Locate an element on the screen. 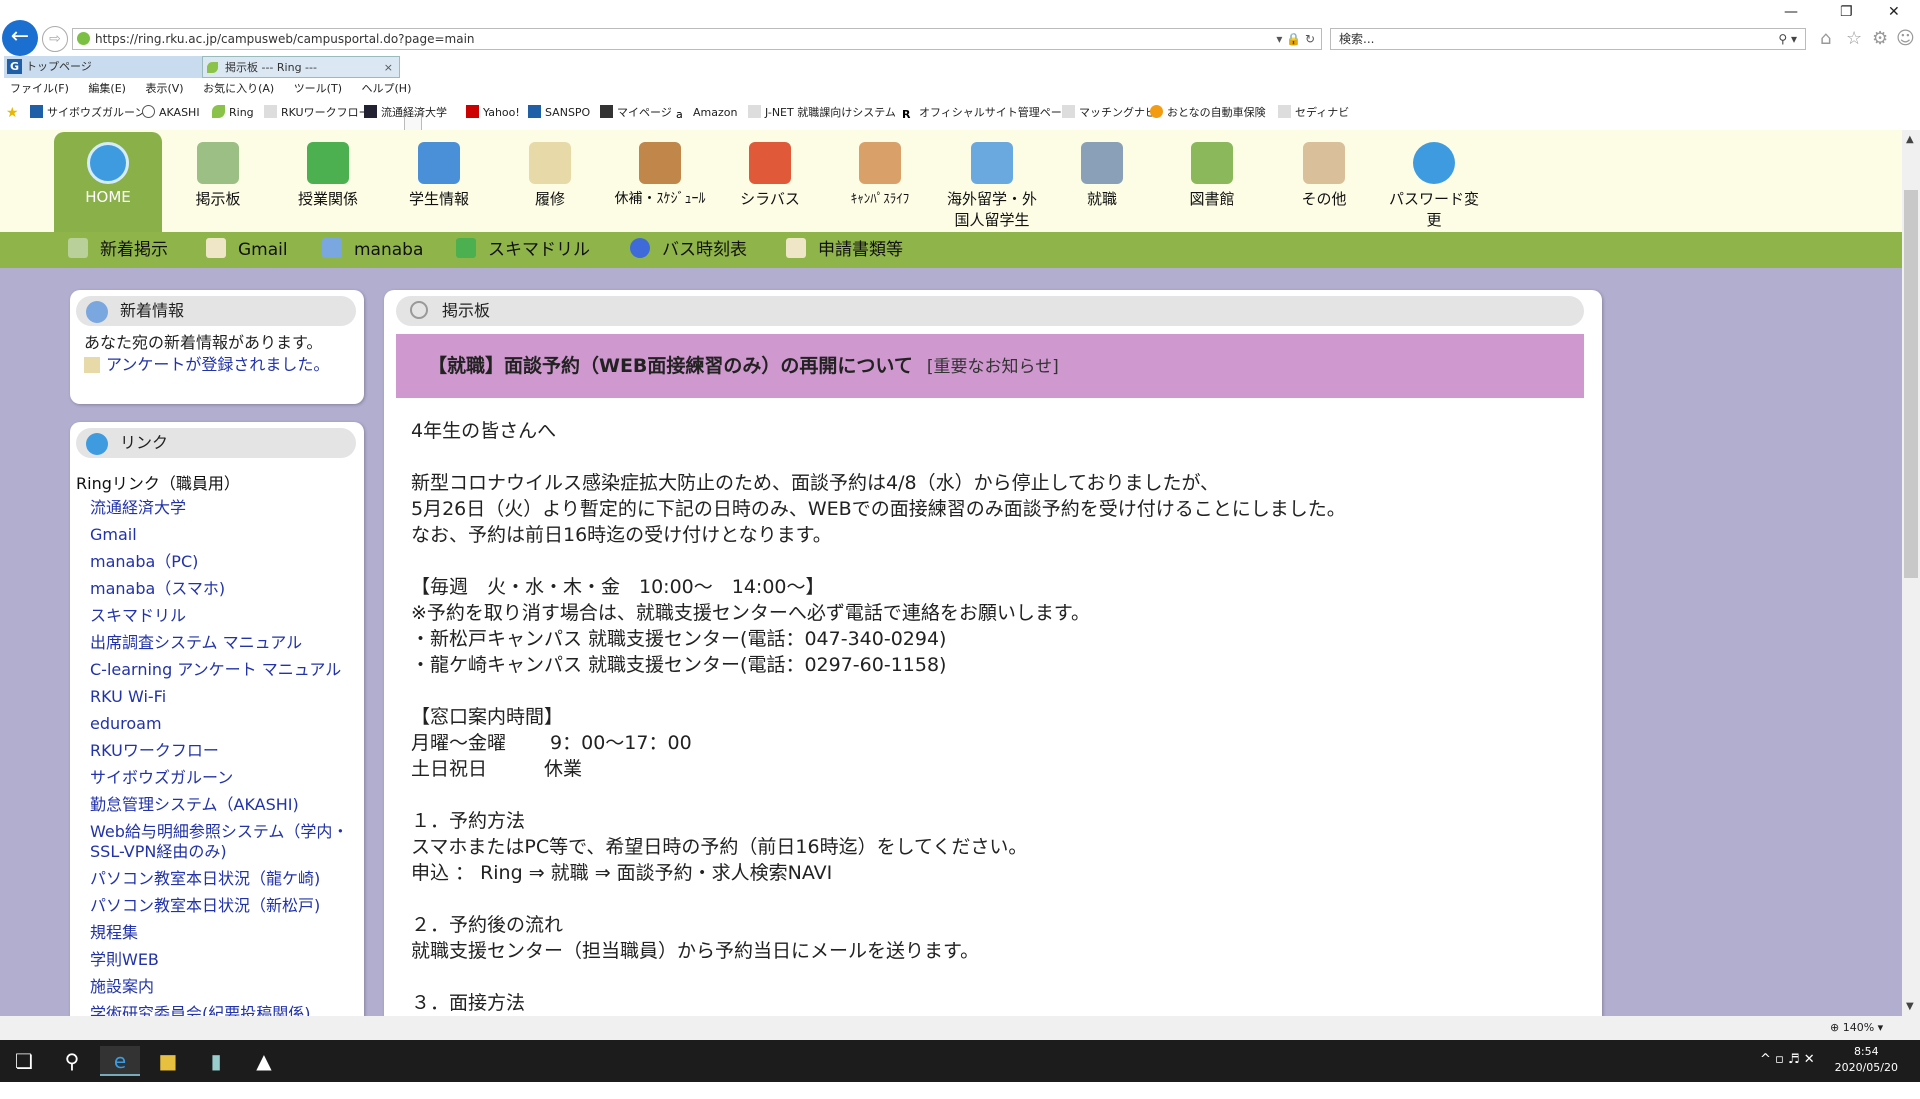 The width and height of the screenshot is (1920, 1099). subnav-bus-timetable: バス時刻表 is located at coordinates (688, 250).